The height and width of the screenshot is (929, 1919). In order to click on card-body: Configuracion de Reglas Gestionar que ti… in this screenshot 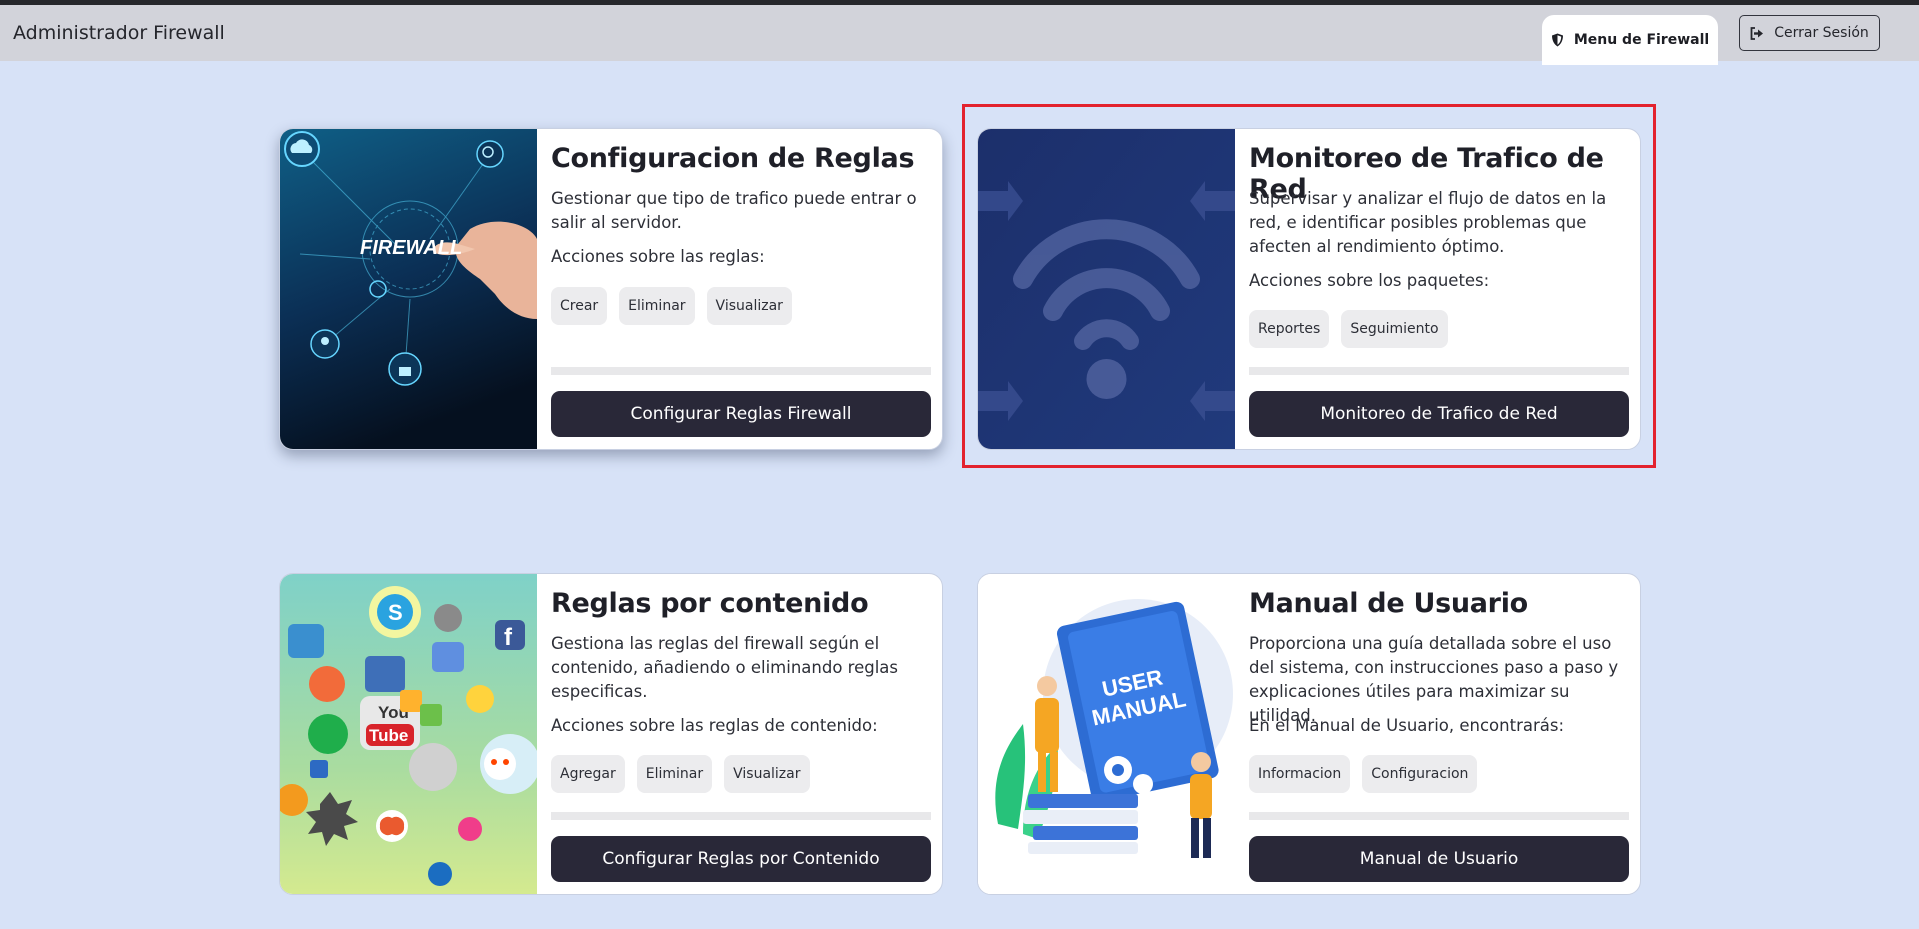, I will do `click(741, 289)`.